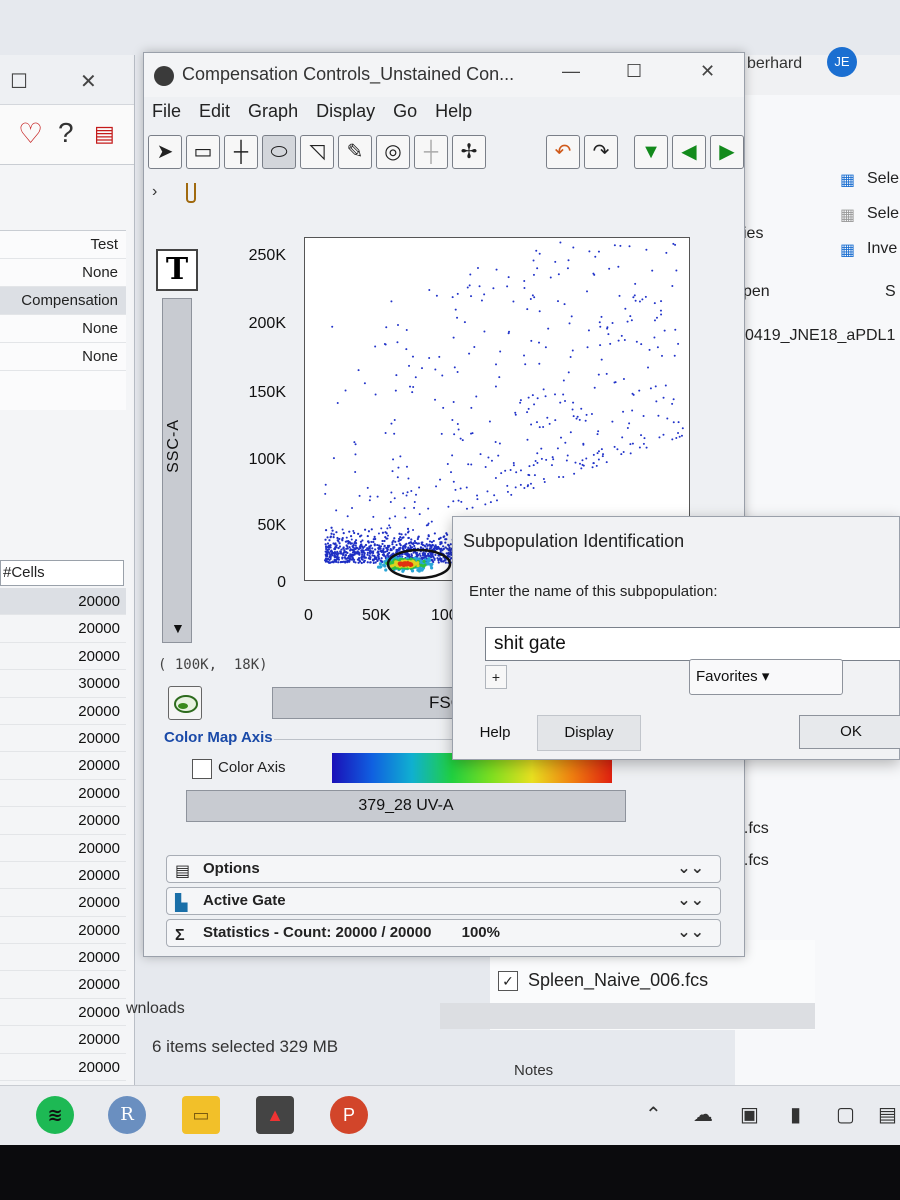 This screenshot has width=900, height=1200. What do you see at coordinates (469, 152) in the screenshot?
I see `web-gate-icon: ✢` at bounding box center [469, 152].